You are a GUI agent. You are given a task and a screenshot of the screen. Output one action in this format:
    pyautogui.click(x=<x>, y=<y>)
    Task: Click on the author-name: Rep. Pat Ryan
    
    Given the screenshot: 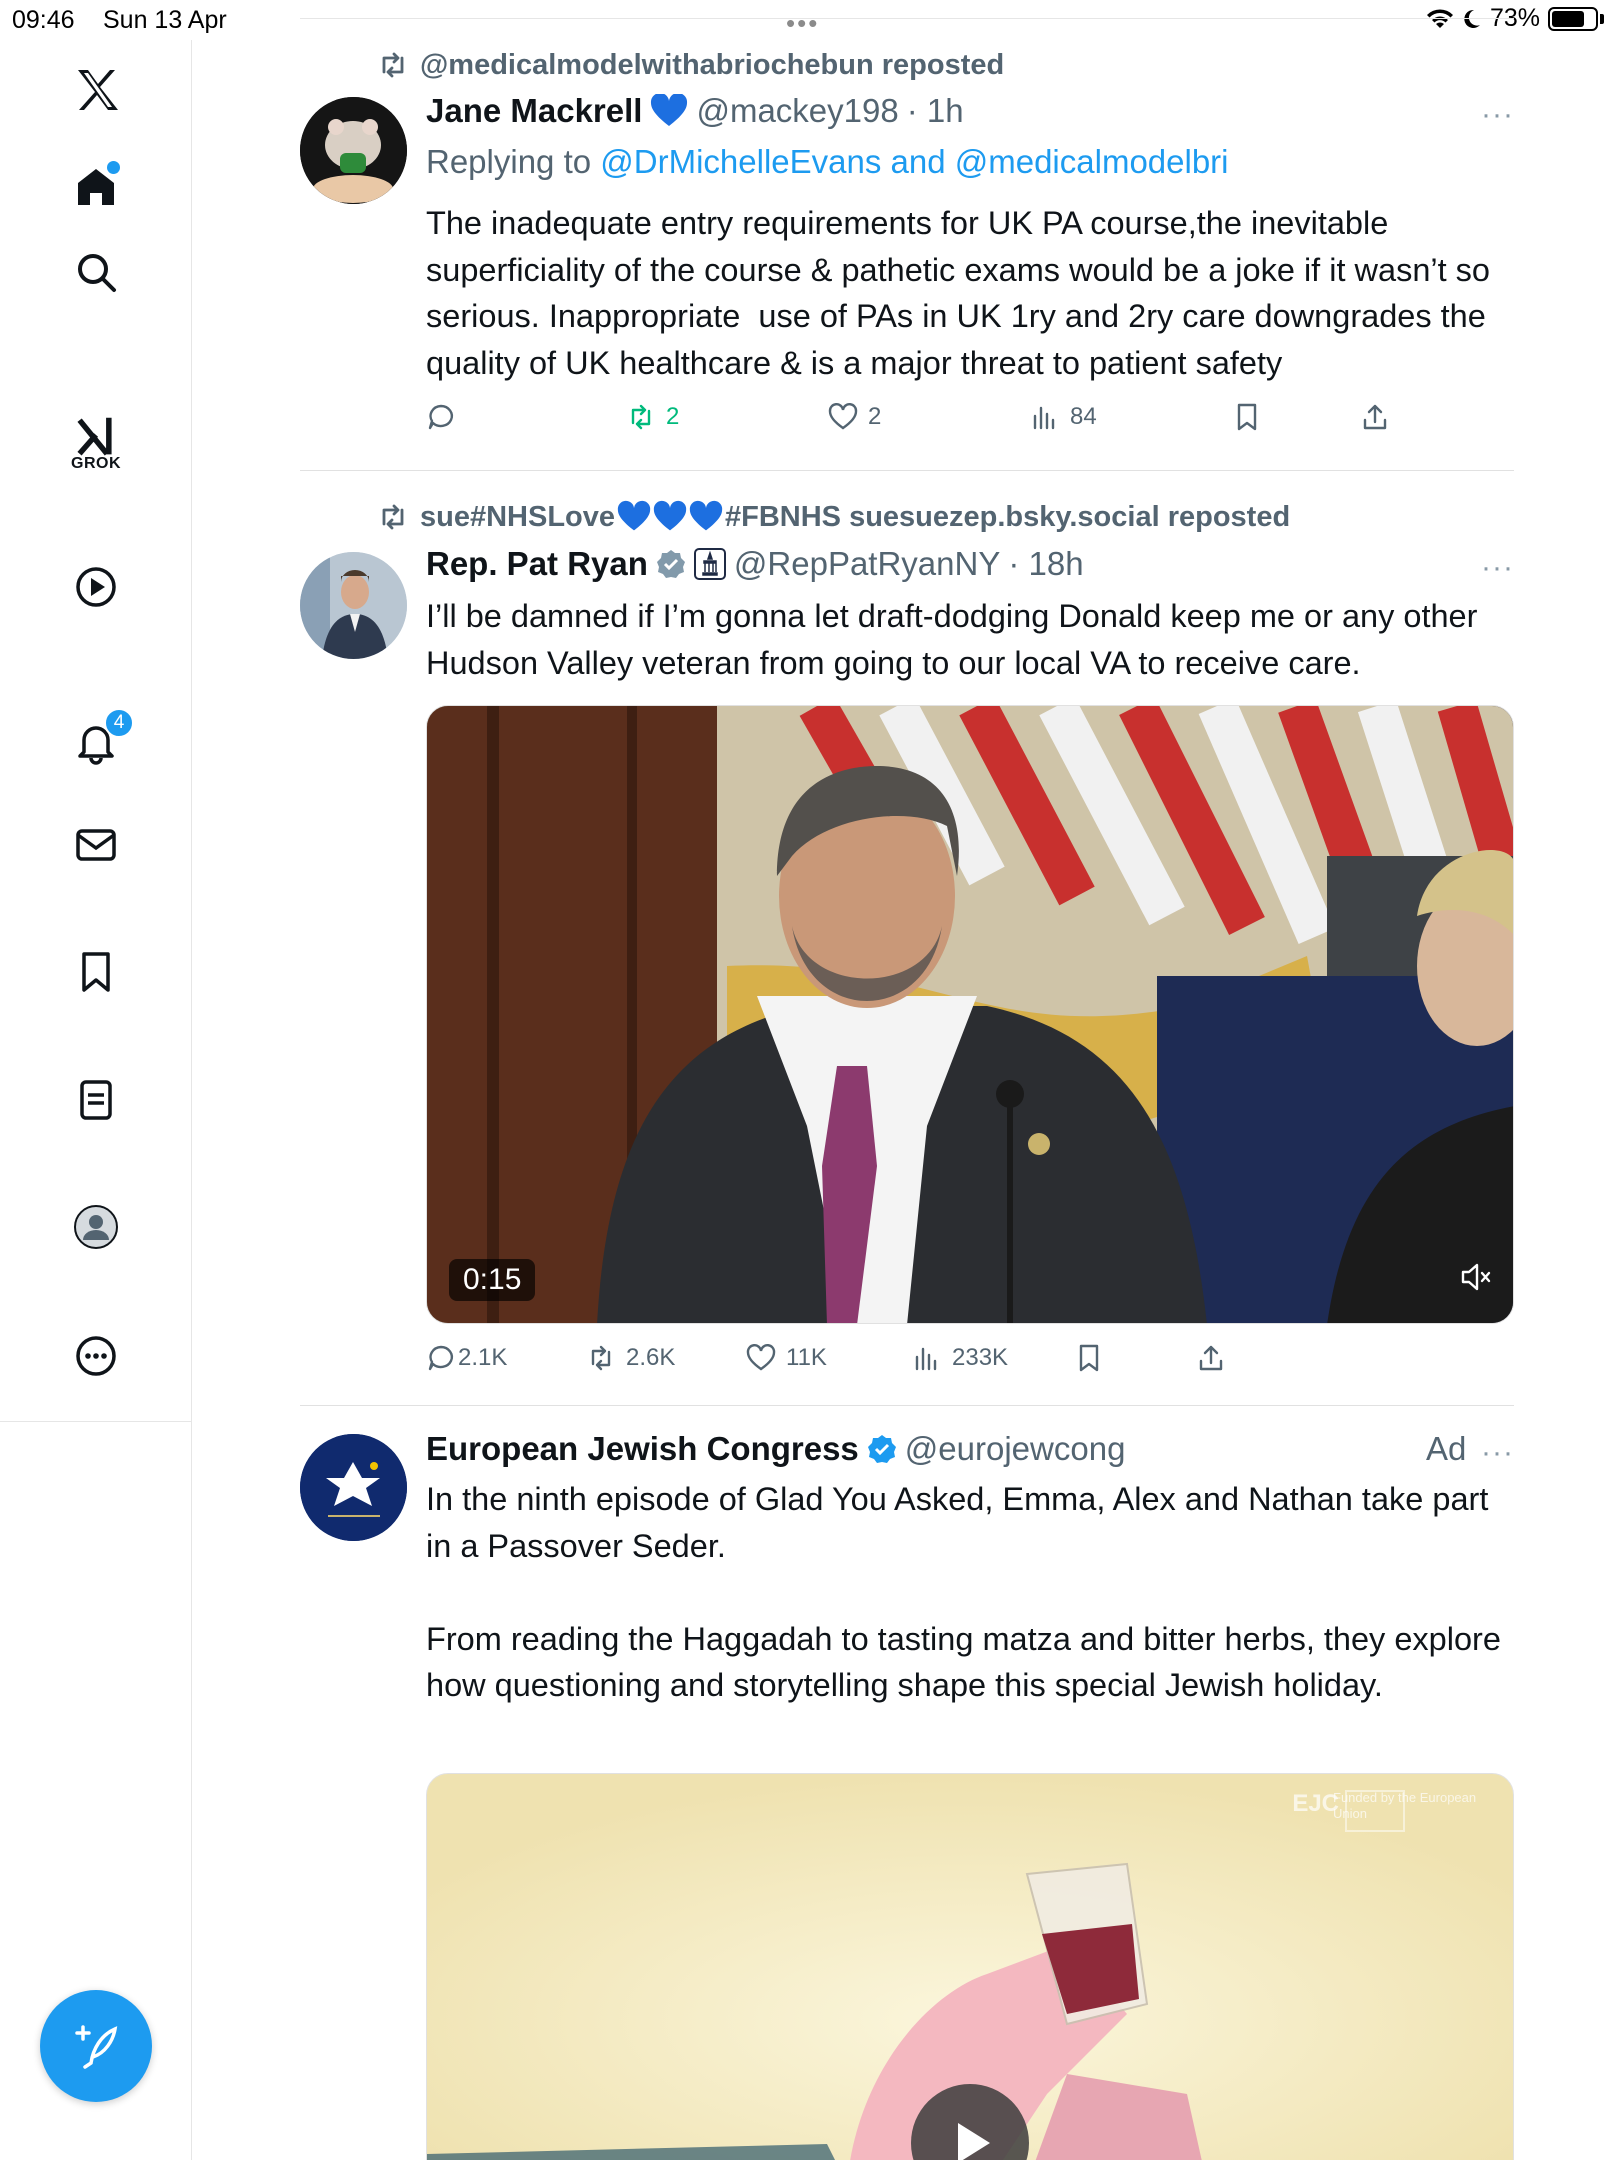 What is the action you would take?
    pyautogui.click(x=537, y=564)
    